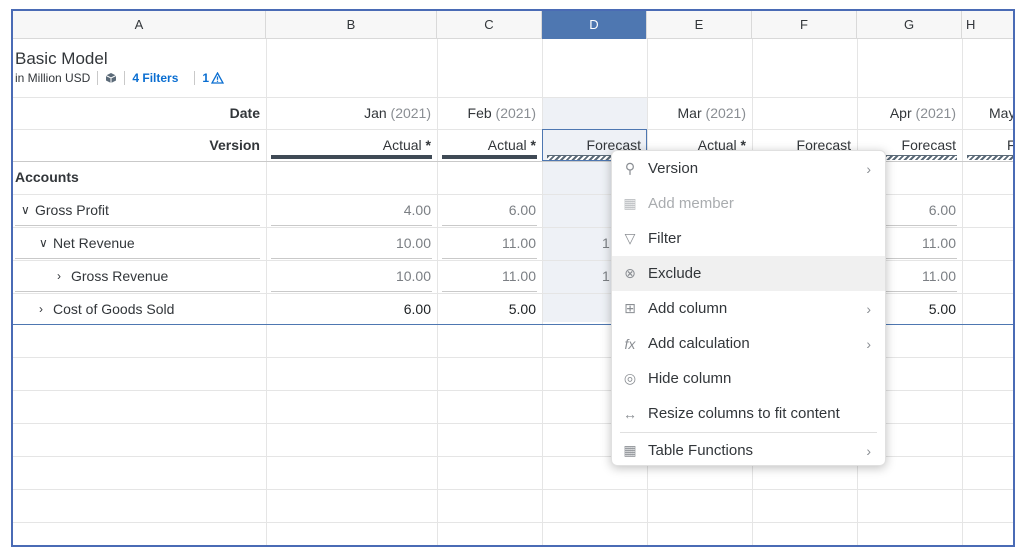 This screenshot has height=555, width=1024. What do you see at coordinates (120, 78) in the screenshot?
I see `table-subtitle: in Million USD 4 Filters 1` at bounding box center [120, 78].